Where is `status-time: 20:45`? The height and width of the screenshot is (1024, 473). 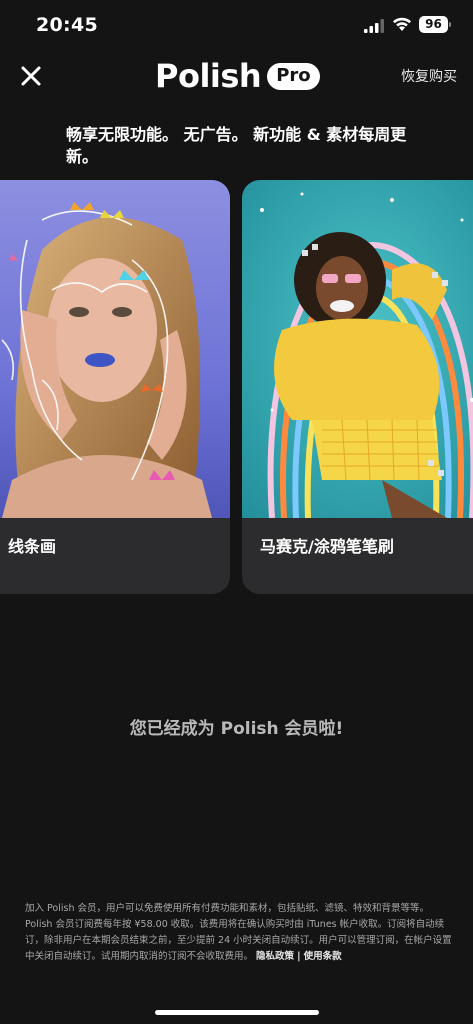 status-time: 20:45 is located at coordinates (67, 25).